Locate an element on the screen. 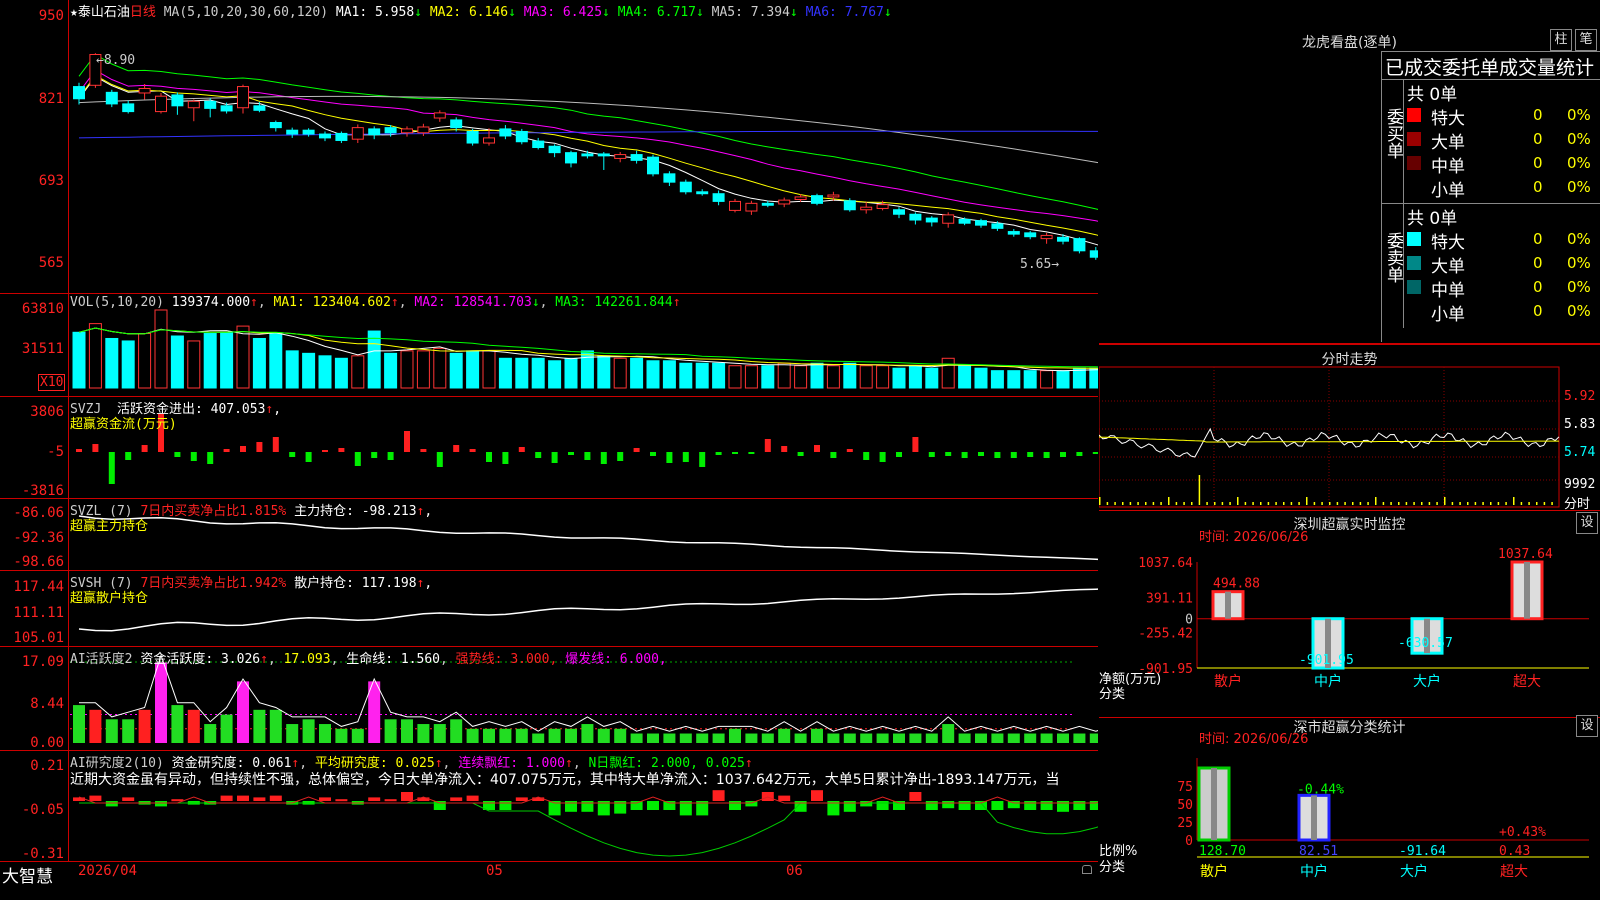 Image resolution: width=1600 pixels, height=900 pixels. stock-name: 泰山石油 is located at coordinates (104, 12).